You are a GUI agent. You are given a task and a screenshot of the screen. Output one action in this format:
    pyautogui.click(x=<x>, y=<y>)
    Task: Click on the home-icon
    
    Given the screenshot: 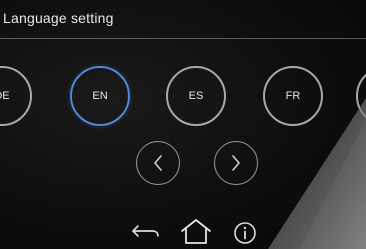 What is the action you would take?
    pyautogui.click(x=196, y=231)
    